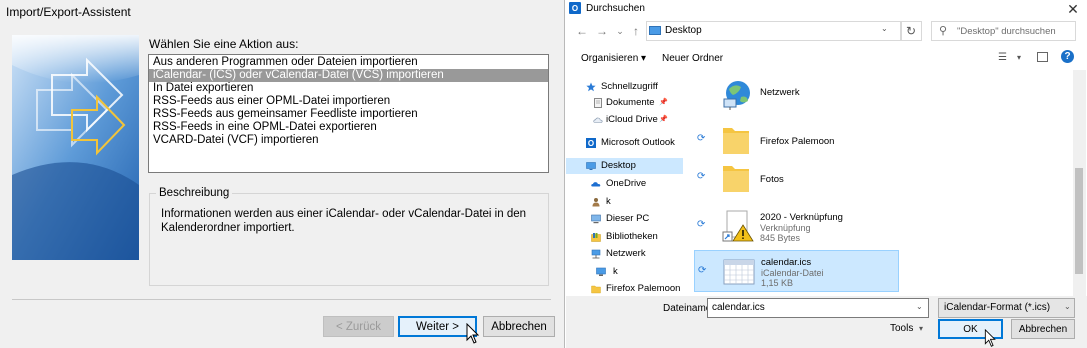 This screenshot has width=1087, height=348. I want to click on shortcut-warning-icon, so click(738, 227).